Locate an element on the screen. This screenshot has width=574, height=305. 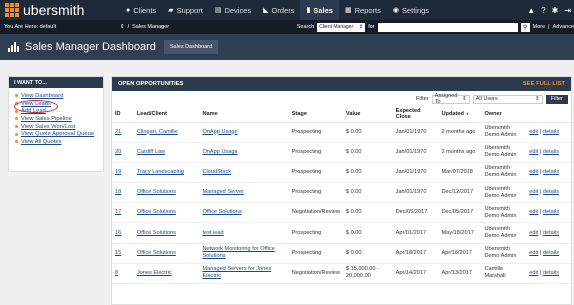
filter-button: Filter is located at coordinates (556, 99).